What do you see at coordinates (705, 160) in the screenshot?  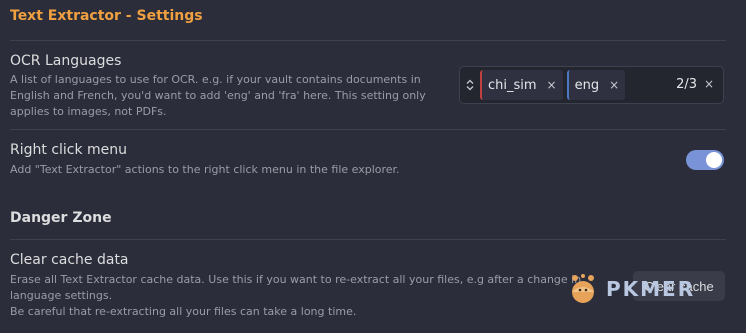 I see `right-click-menu-toggle` at bounding box center [705, 160].